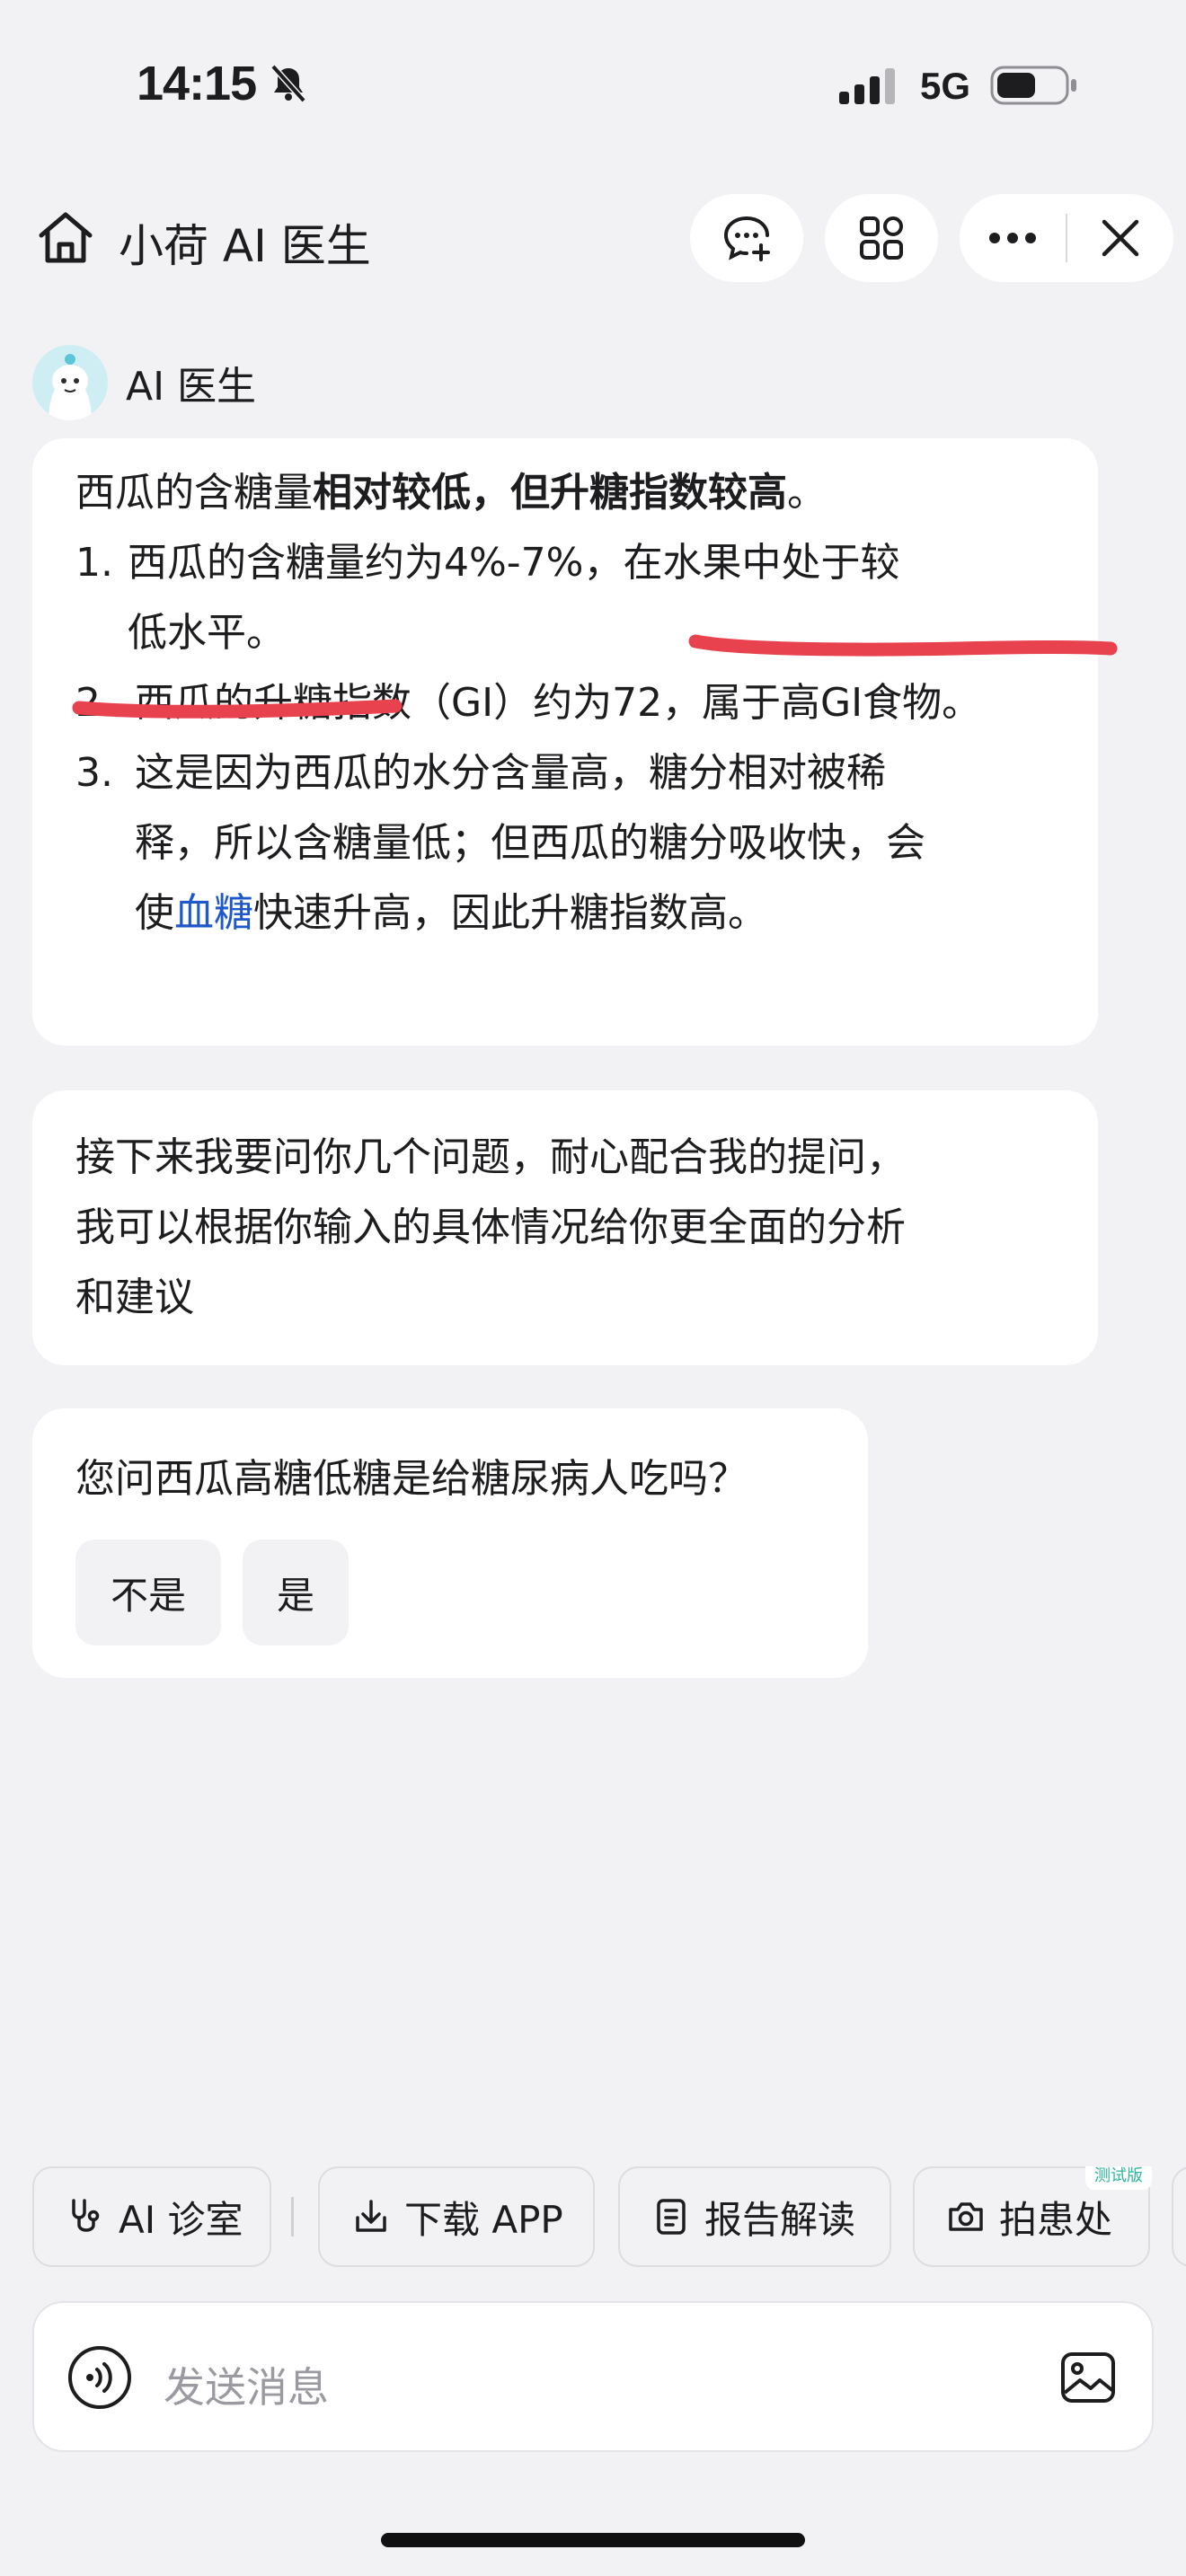  What do you see at coordinates (483, 2219) in the screenshot?
I see `download-app-label: 下载 APP` at bounding box center [483, 2219].